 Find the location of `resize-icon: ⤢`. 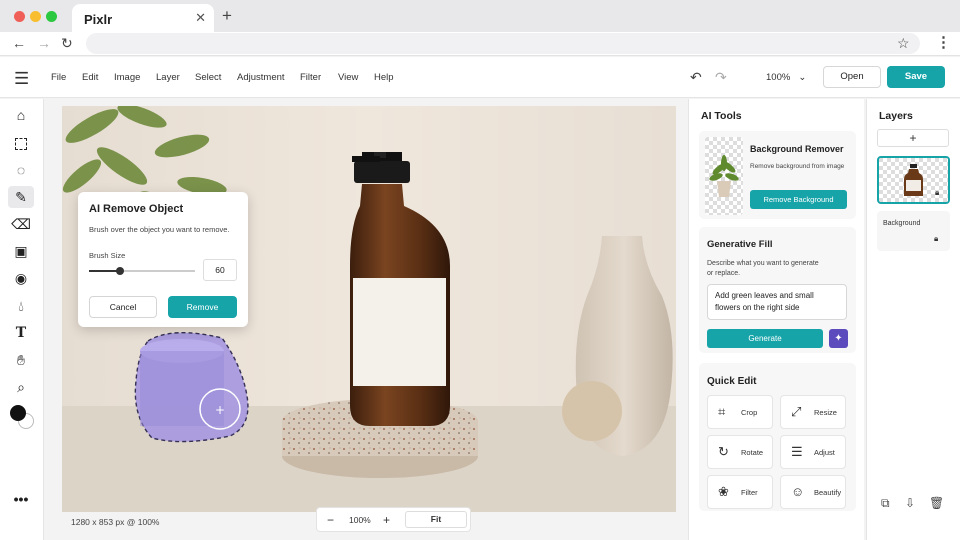

resize-icon: ⤢ is located at coordinates (796, 411).